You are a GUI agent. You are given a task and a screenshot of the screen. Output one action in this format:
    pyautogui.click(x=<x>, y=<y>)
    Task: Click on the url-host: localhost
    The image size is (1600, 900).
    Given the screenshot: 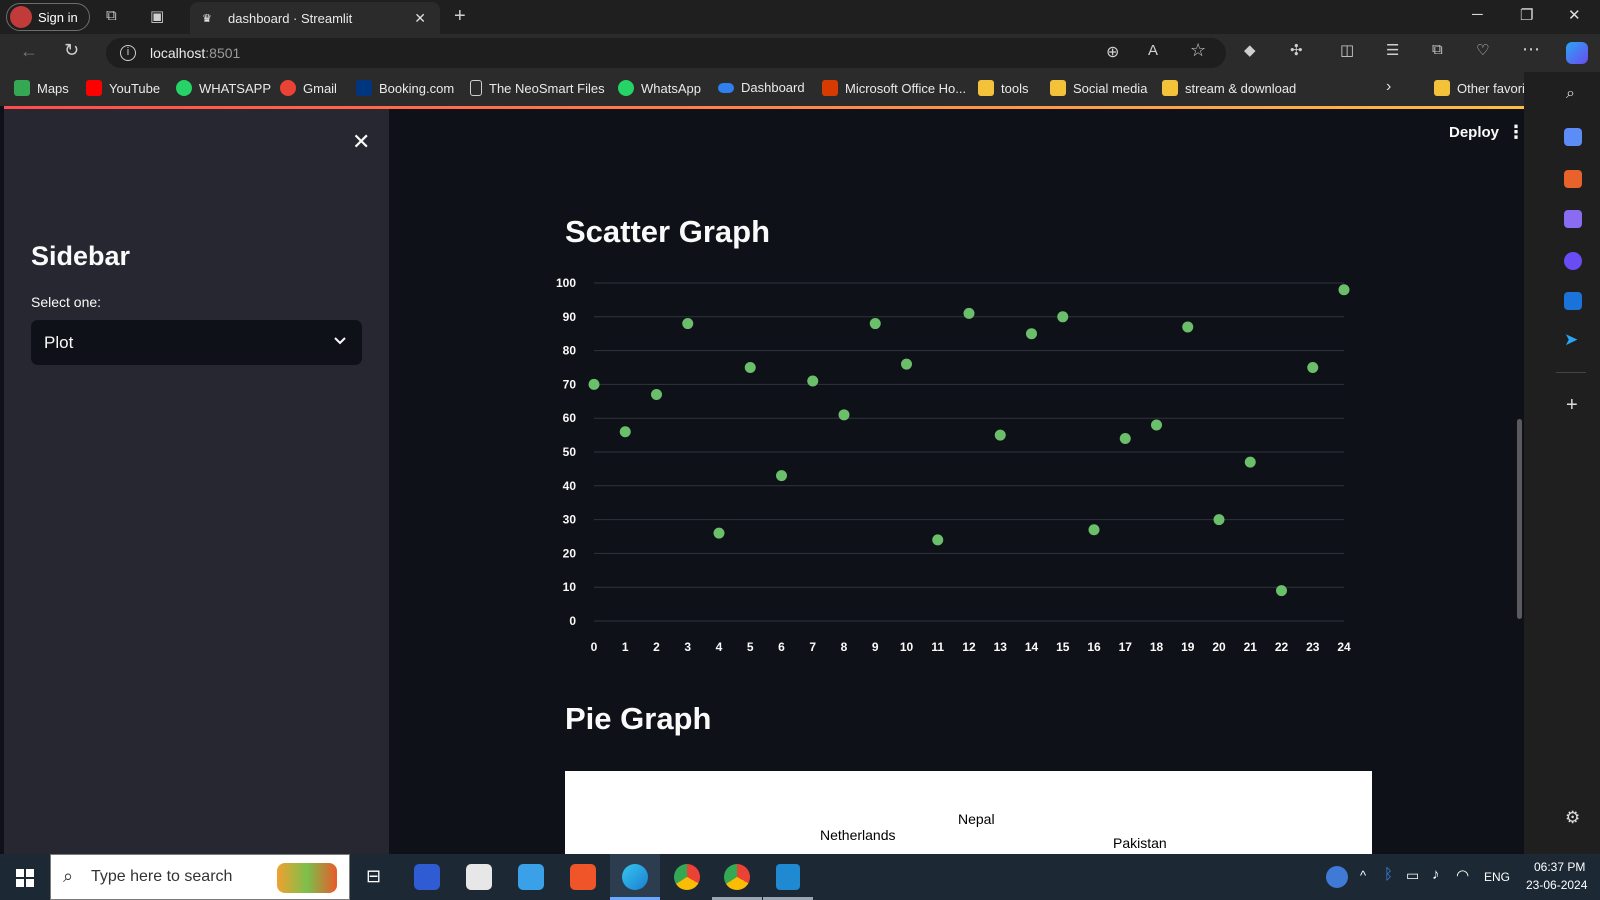 What is the action you would take?
    pyautogui.click(x=178, y=53)
    